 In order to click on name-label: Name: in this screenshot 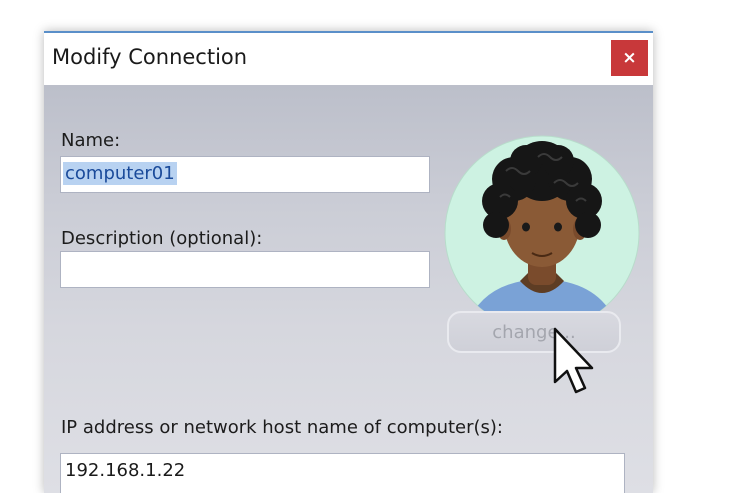, I will do `click(91, 140)`.